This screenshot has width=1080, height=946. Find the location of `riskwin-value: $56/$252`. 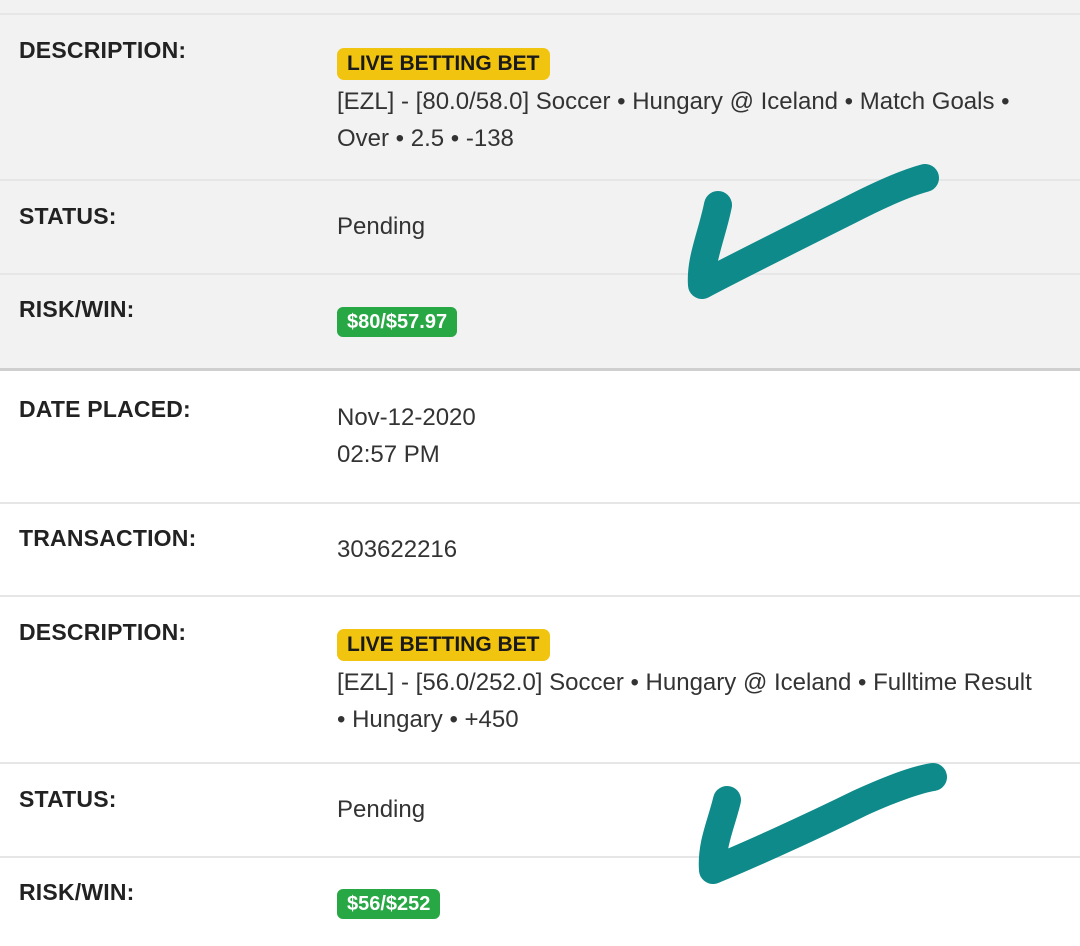

riskwin-value: $56/$252 is located at coordinates (389, 902).